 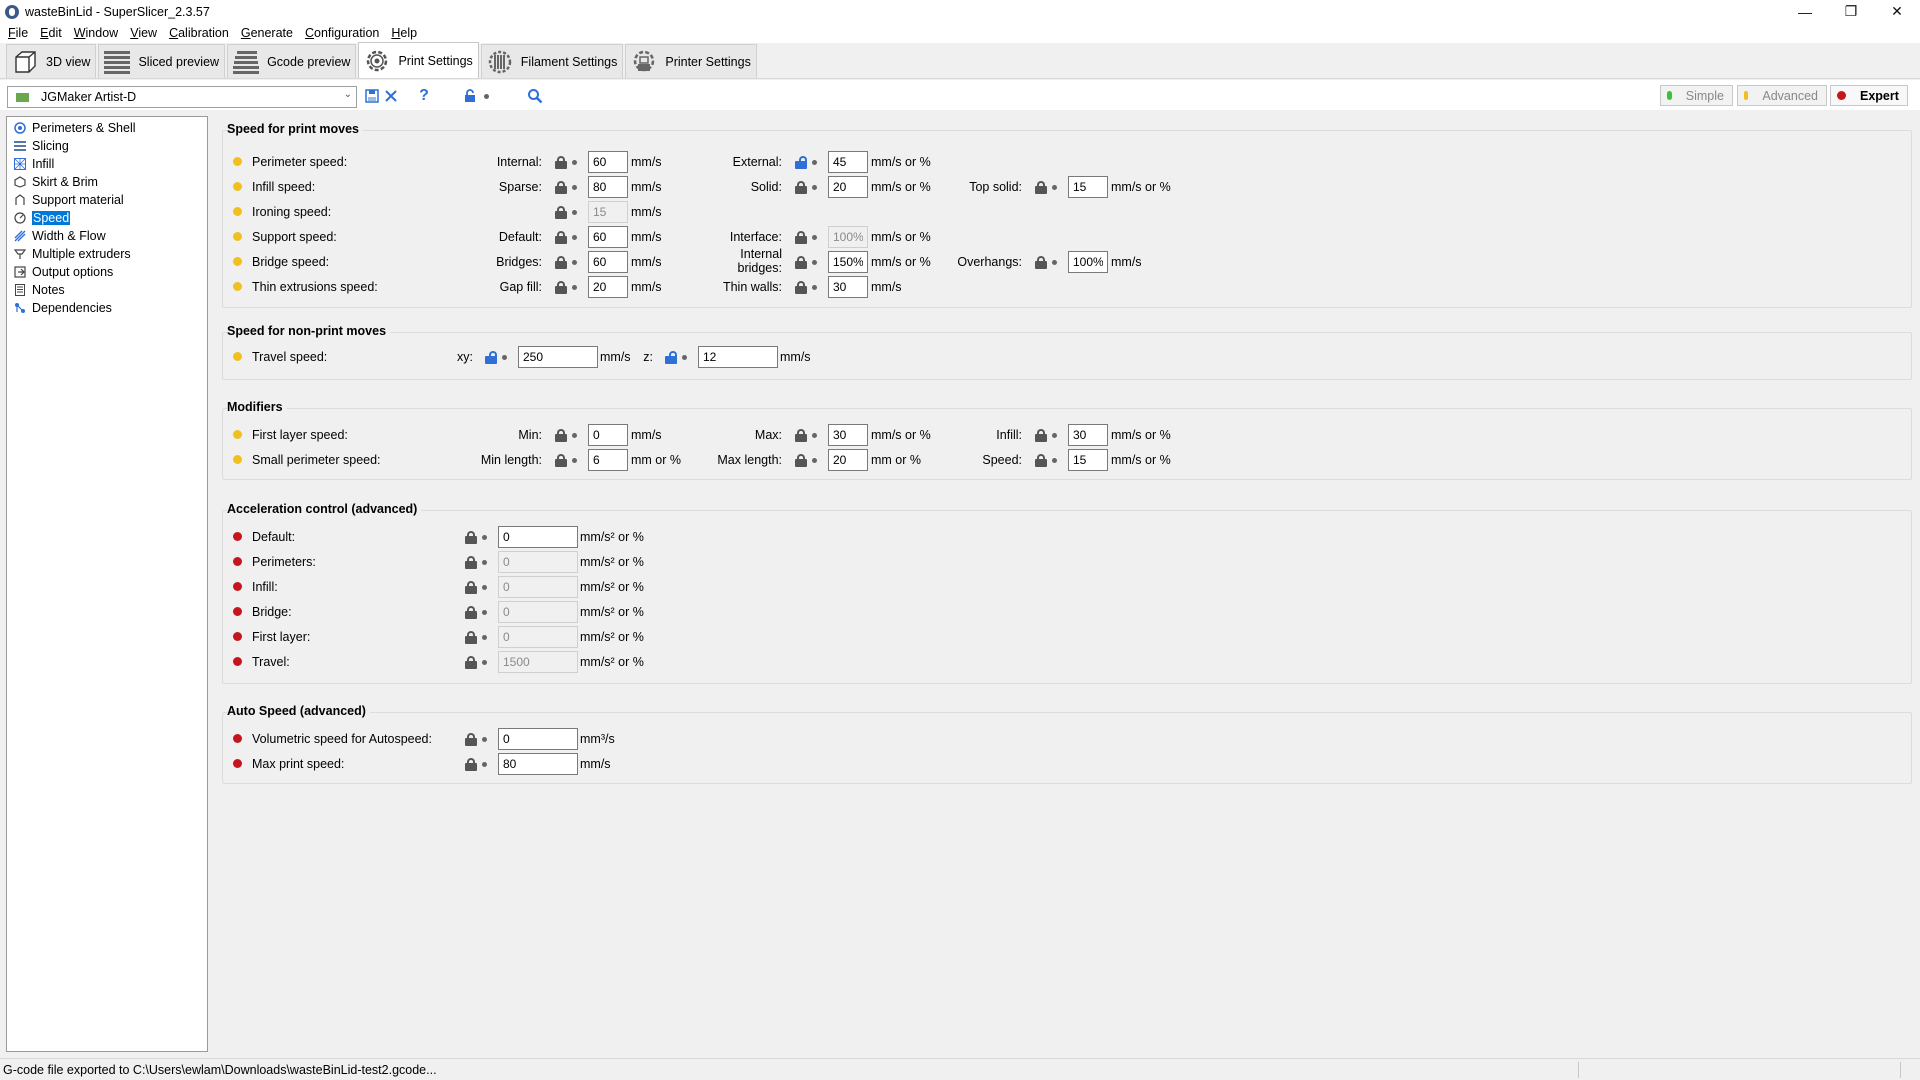 I want to click on small-perim-min-length-input, so click(x=608, y=460).